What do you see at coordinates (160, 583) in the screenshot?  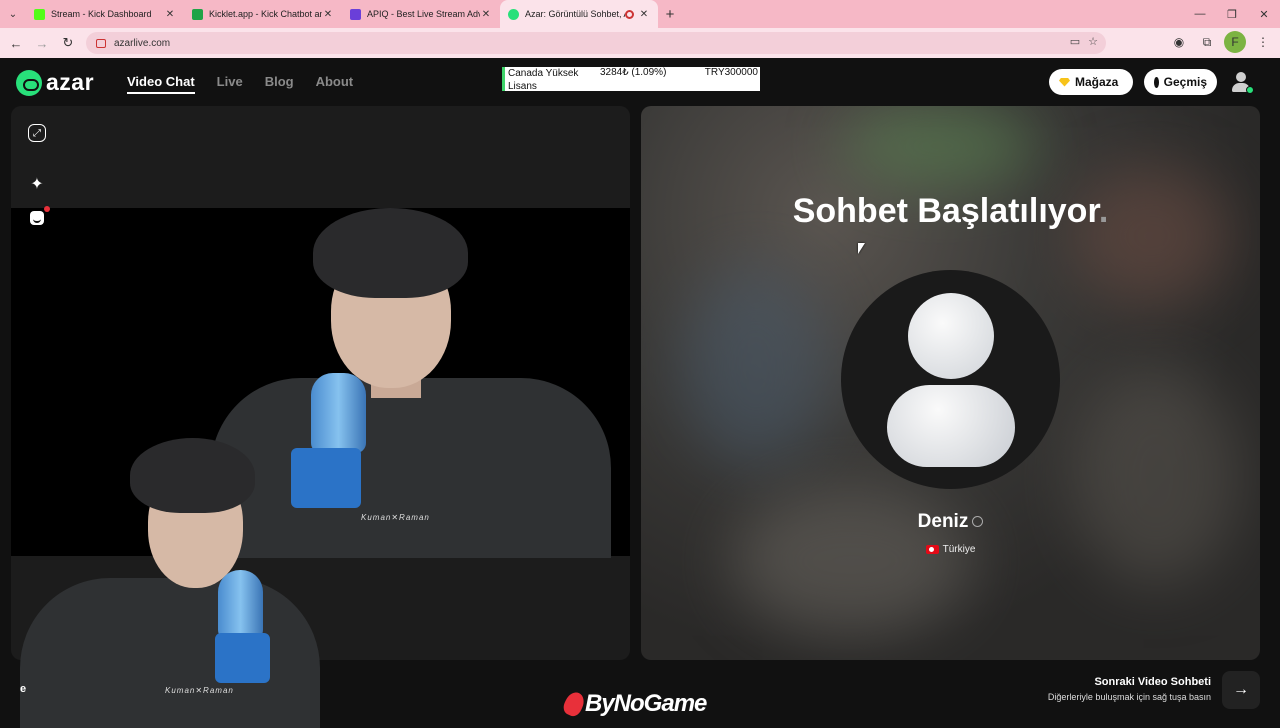 I see `streamer-overlay-figure: Kuman✕Raman` at bounding box center [160, 583].